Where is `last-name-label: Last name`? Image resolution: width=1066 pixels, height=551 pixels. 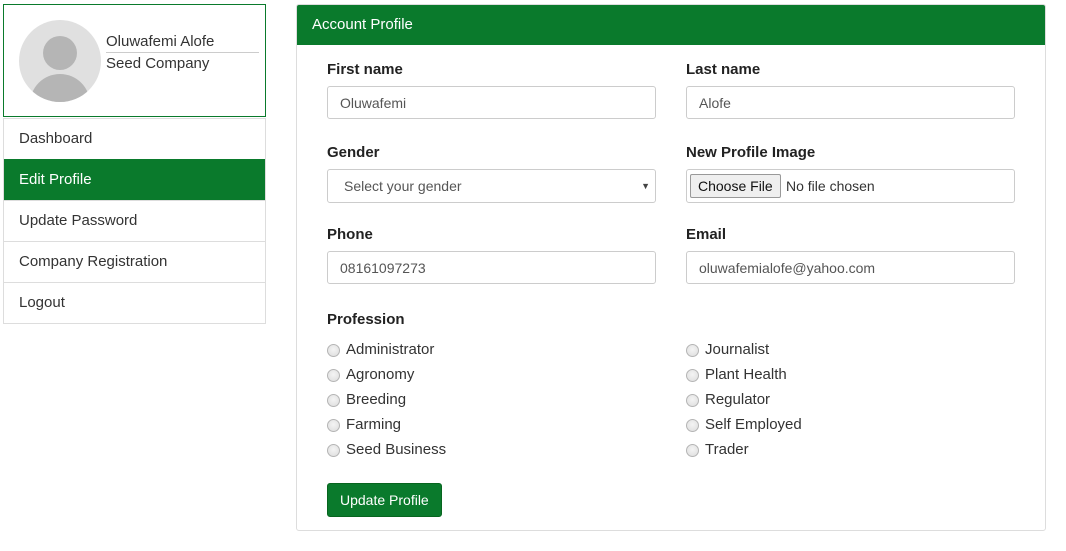 last-name-label: Last name is located at coordinates (723, 69).